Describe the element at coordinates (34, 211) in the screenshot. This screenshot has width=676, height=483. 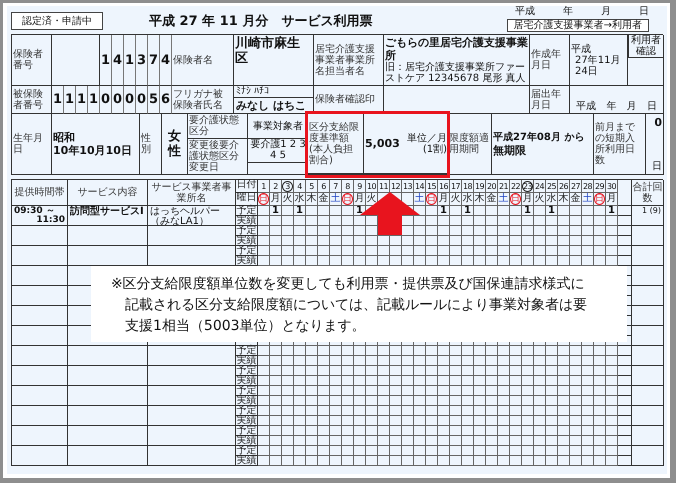
I see `time-start: 09:30 ～` at that location.